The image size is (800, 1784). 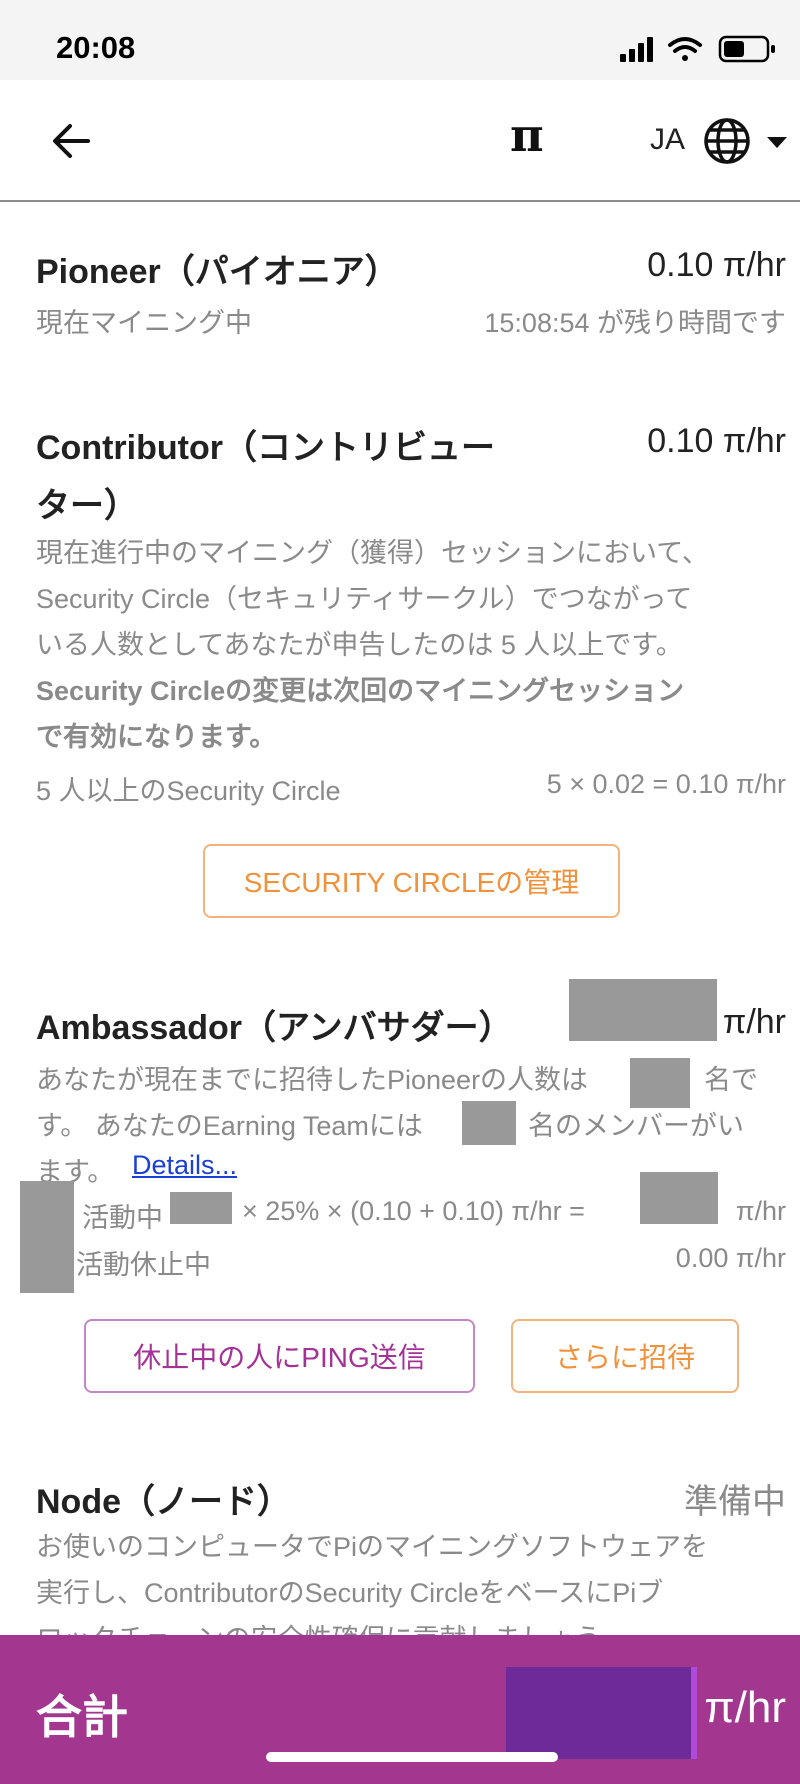 I want to click on total-unit: π/hr, so click(x=745, y=1707).